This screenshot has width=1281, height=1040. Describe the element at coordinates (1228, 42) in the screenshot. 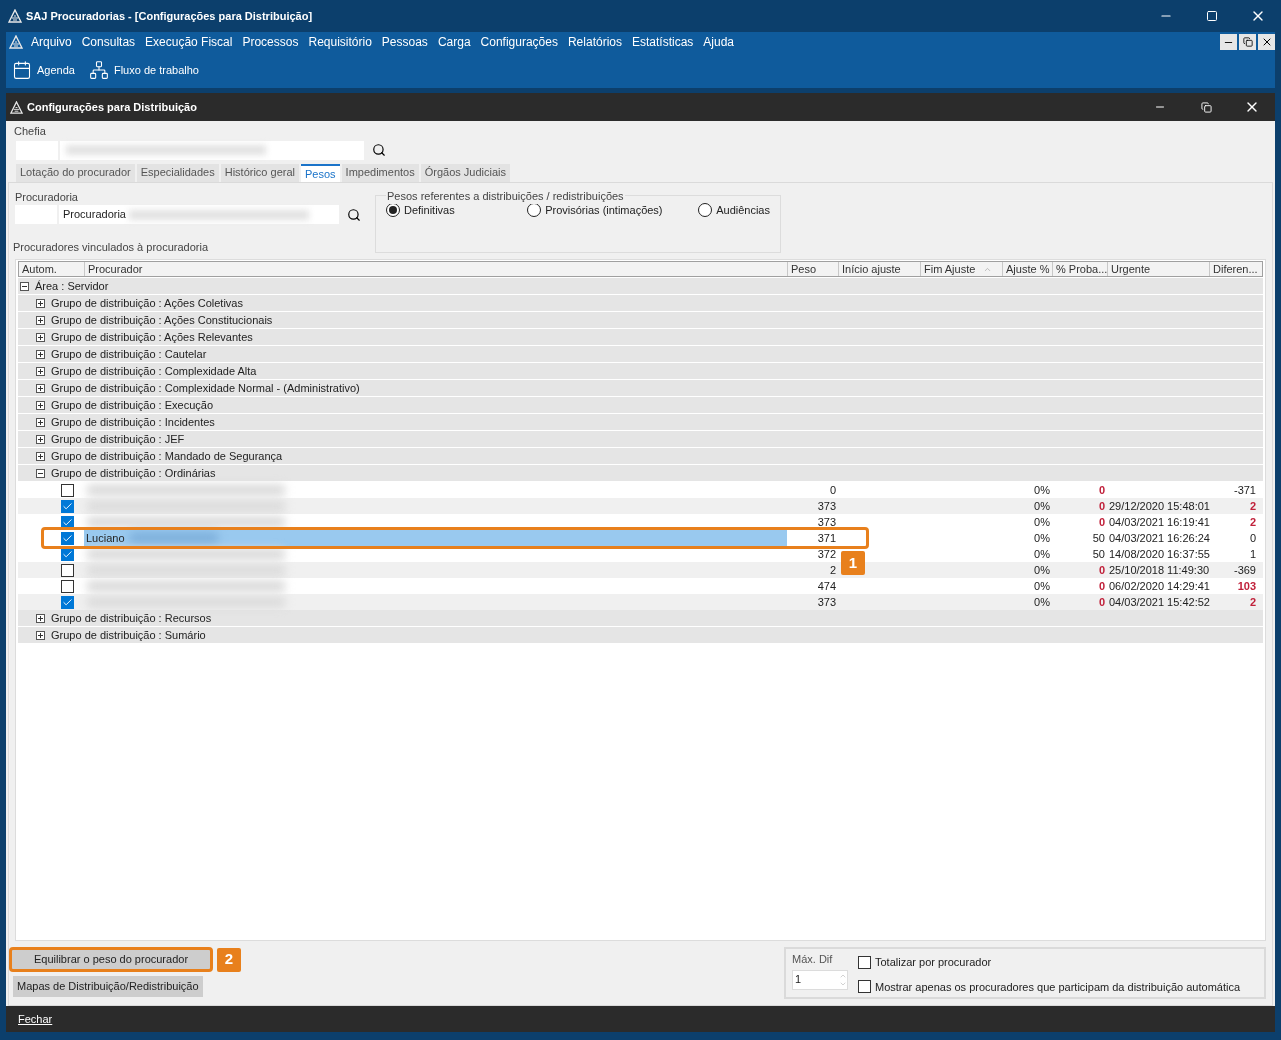

I see `minimize-button` at that location.